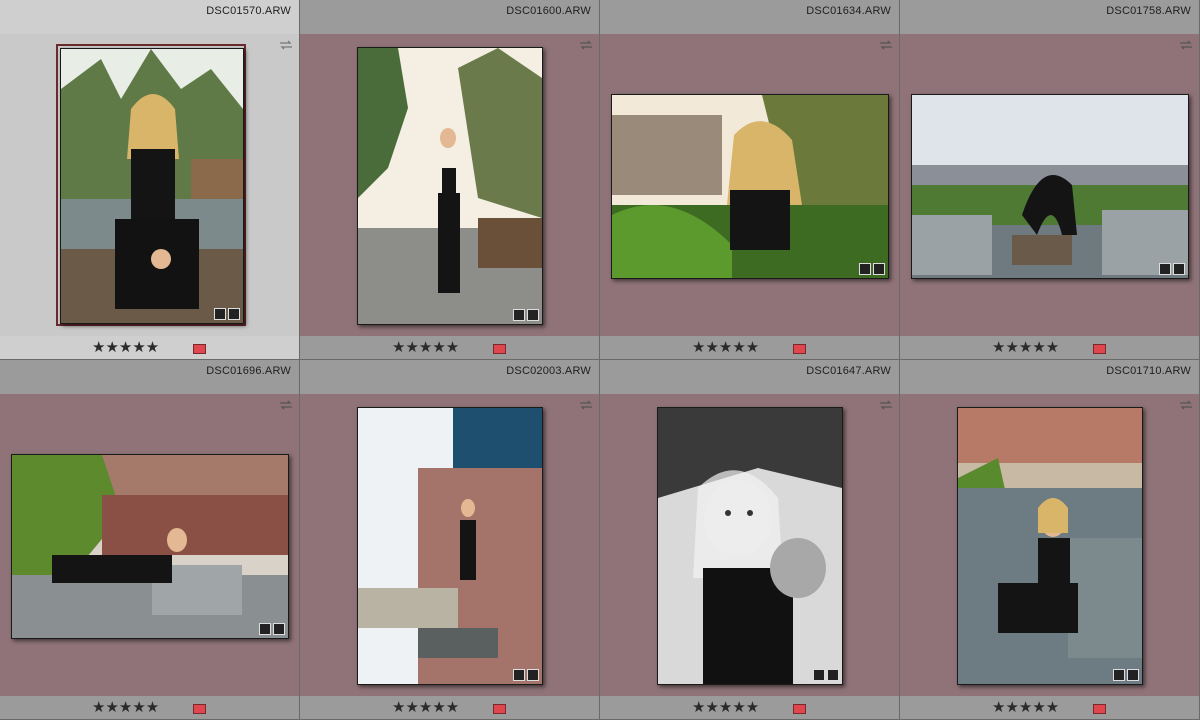 This screenshot has width=1200, height=720. What do you see at coordinates (749, 377) in the screenshot?
I see `cell-header: DSC01647.ARW` at bounding box center [749, 377].